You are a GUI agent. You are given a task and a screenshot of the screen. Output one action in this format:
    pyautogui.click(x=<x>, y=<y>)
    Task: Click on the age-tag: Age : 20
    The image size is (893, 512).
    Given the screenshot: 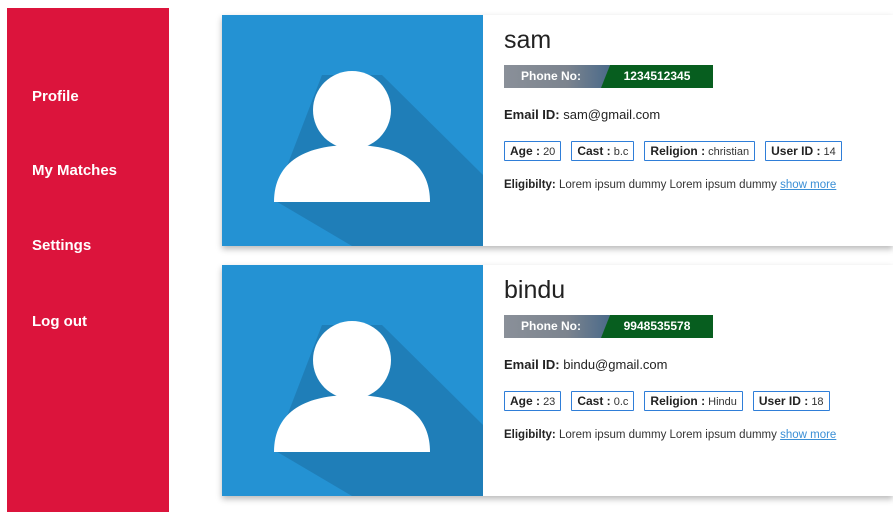 What is the action you would take?
    pyautogui.click(x=533, y=151)
    